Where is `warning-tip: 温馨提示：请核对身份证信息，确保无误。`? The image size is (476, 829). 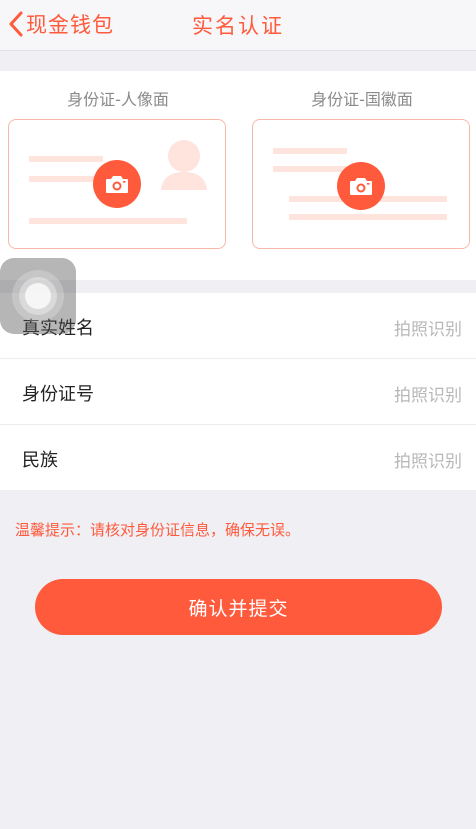
warning-tip: 温馨提示：请核对身份证信息，确保无误。 is located at coordinates (158, 530).